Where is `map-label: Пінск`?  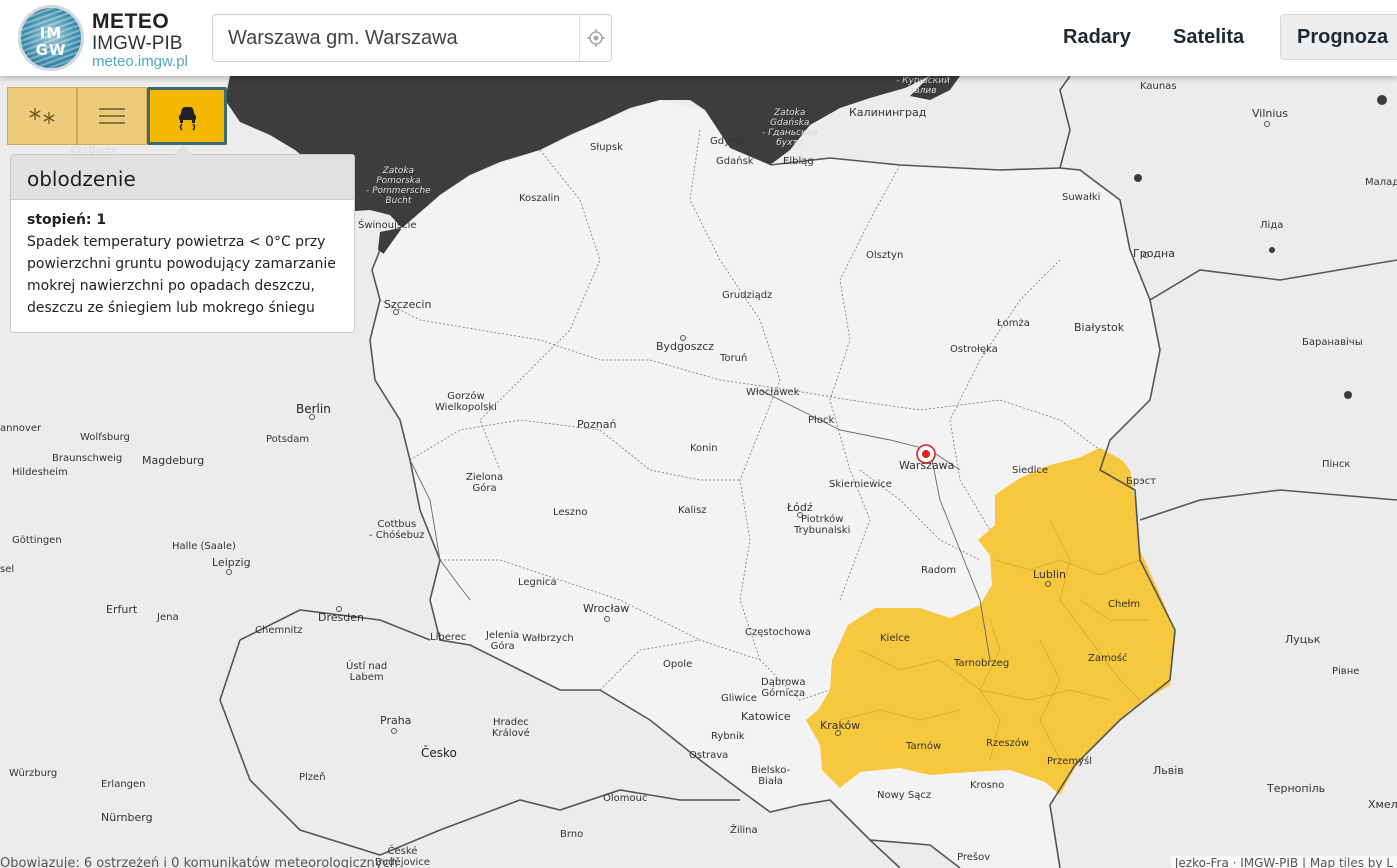
map-label: Пінск is located at coordinates (1336, 464).